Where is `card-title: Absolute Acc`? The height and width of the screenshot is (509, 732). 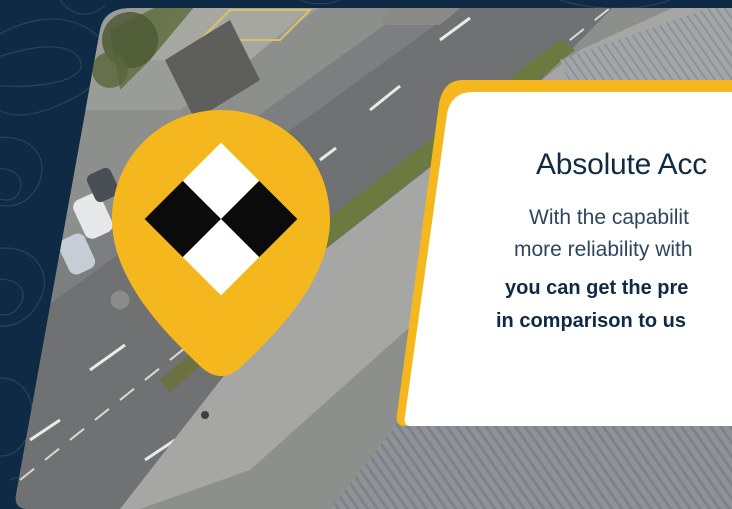 card-title: Absolute Acc is located at coordinates (622, 164).